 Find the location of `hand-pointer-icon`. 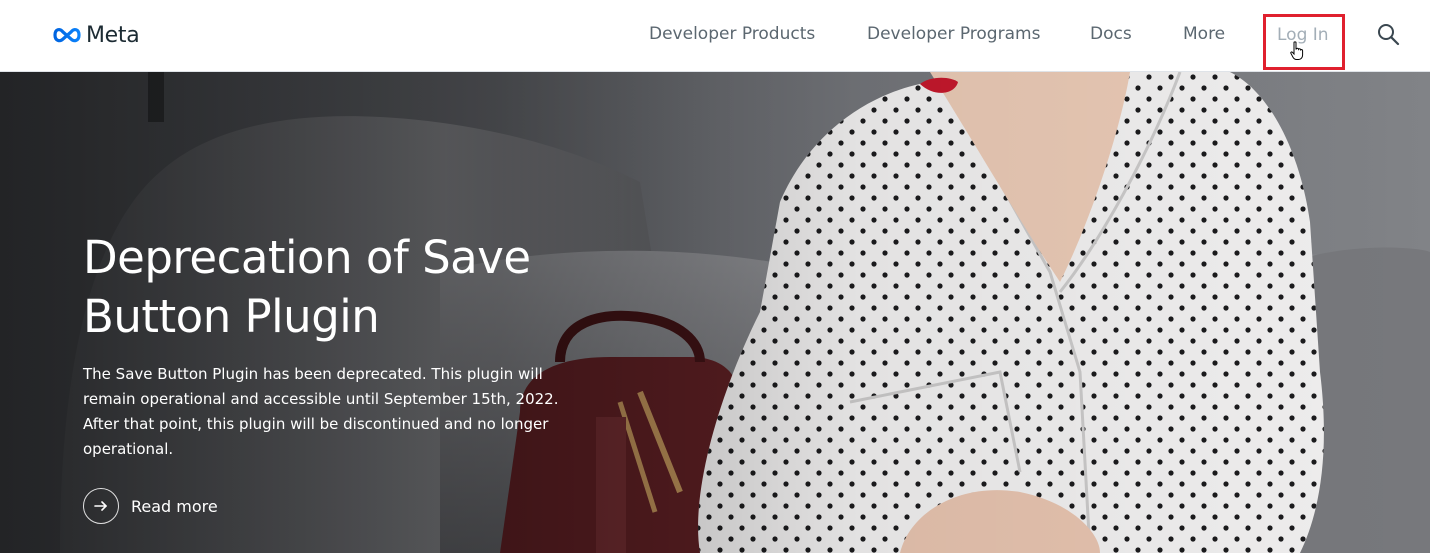

hand-pointer-icon is located at coordinates (1297, 50).